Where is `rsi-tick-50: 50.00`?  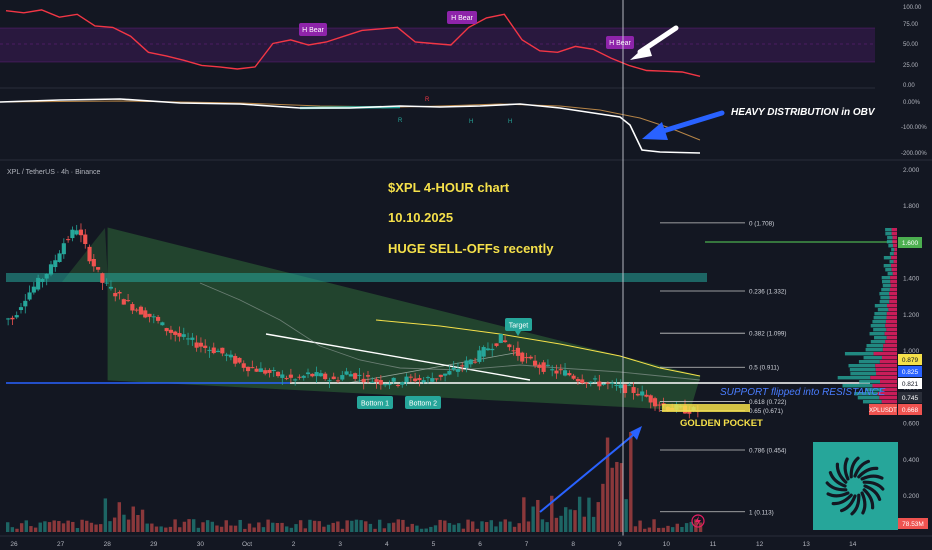 rsi-tick-50: 50.00 is located at coordinates (911, 45).